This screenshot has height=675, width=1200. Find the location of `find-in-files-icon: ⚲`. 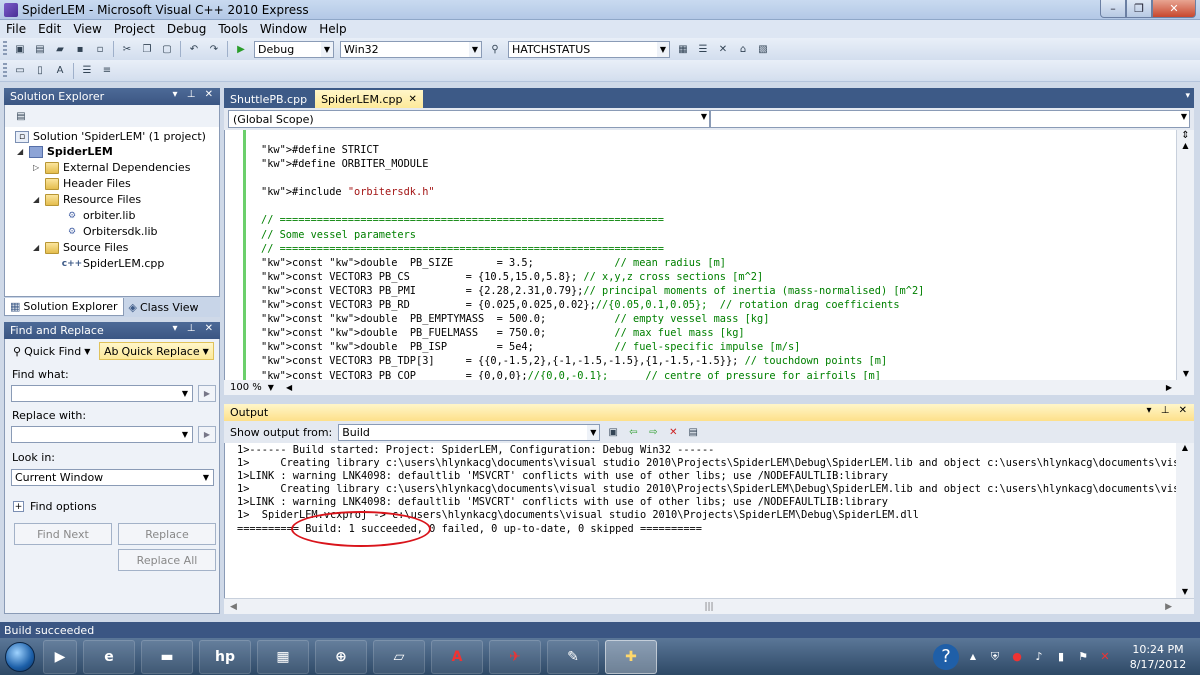

find-in-files-icon: ⚲ is located at coordinates (495, 49).